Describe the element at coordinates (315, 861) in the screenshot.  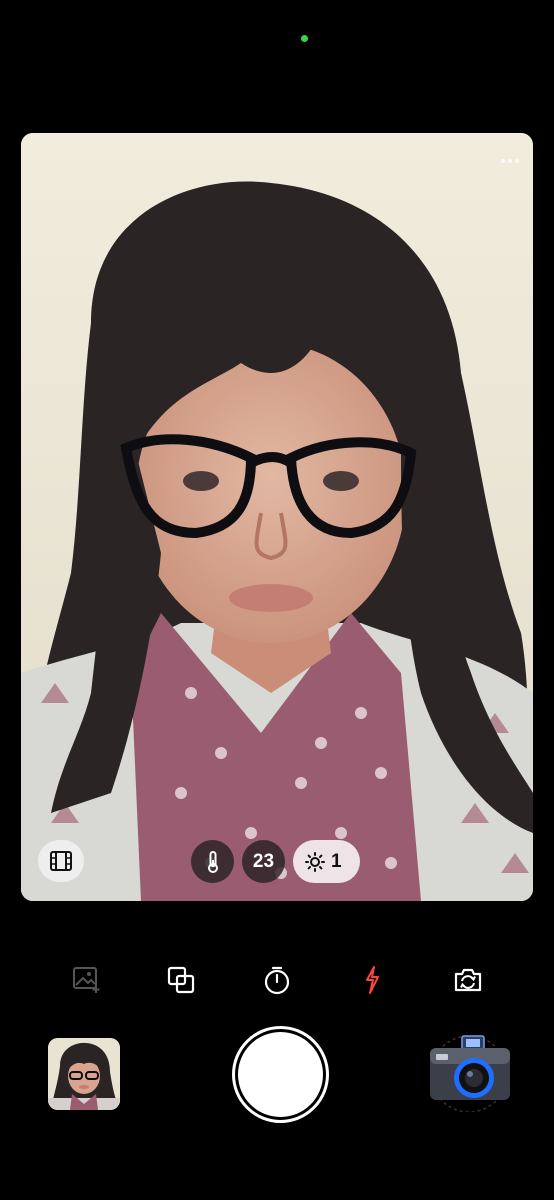
I see `brightness-icon` at that location.